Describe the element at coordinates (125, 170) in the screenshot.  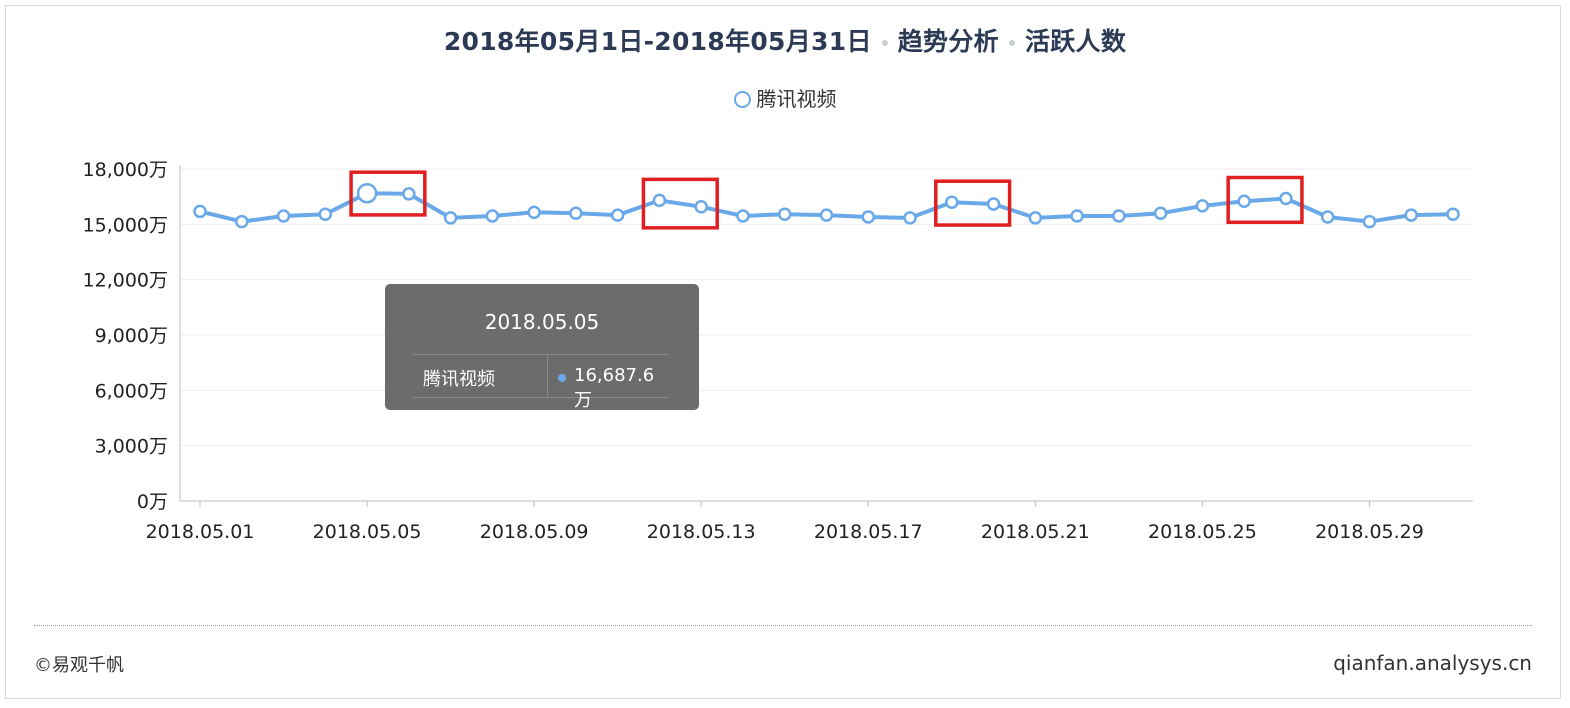
I see `y-tick-label: 18,000万` at that location.